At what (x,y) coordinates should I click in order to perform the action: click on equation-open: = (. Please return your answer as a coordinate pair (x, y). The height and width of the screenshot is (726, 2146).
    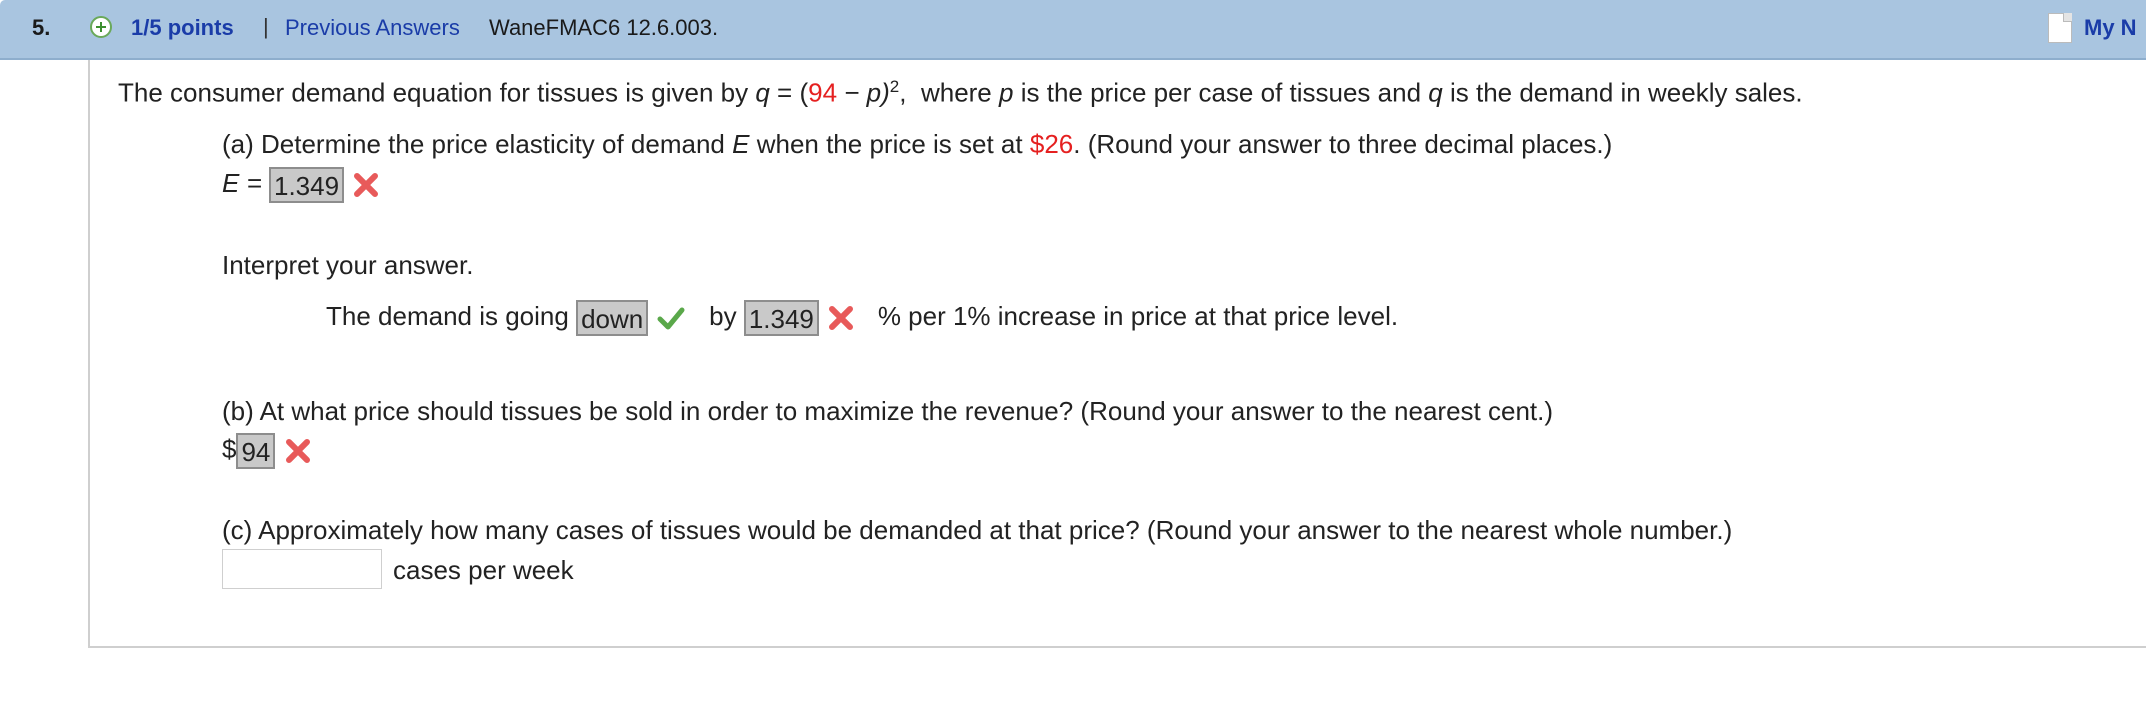
    Looking at the image, I should click on (789, 92).